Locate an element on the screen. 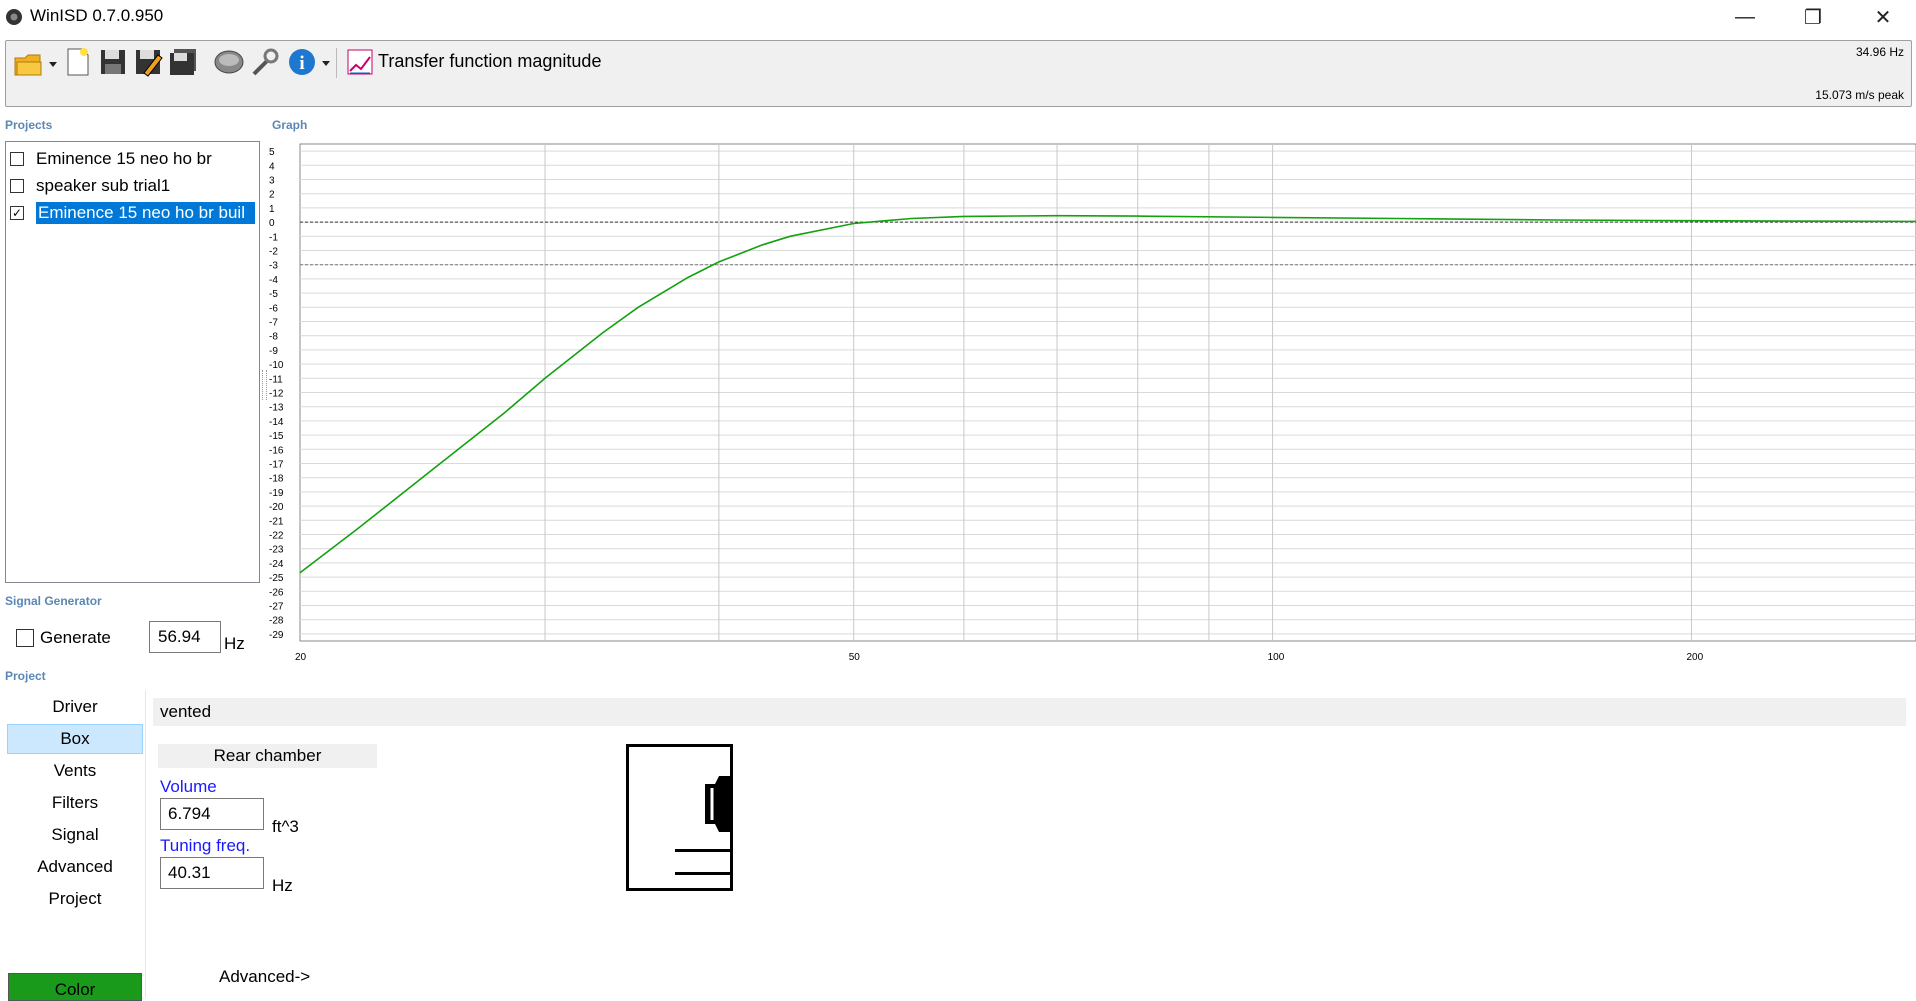  x-tick-label: 50 is located at coordinates (855, 657).